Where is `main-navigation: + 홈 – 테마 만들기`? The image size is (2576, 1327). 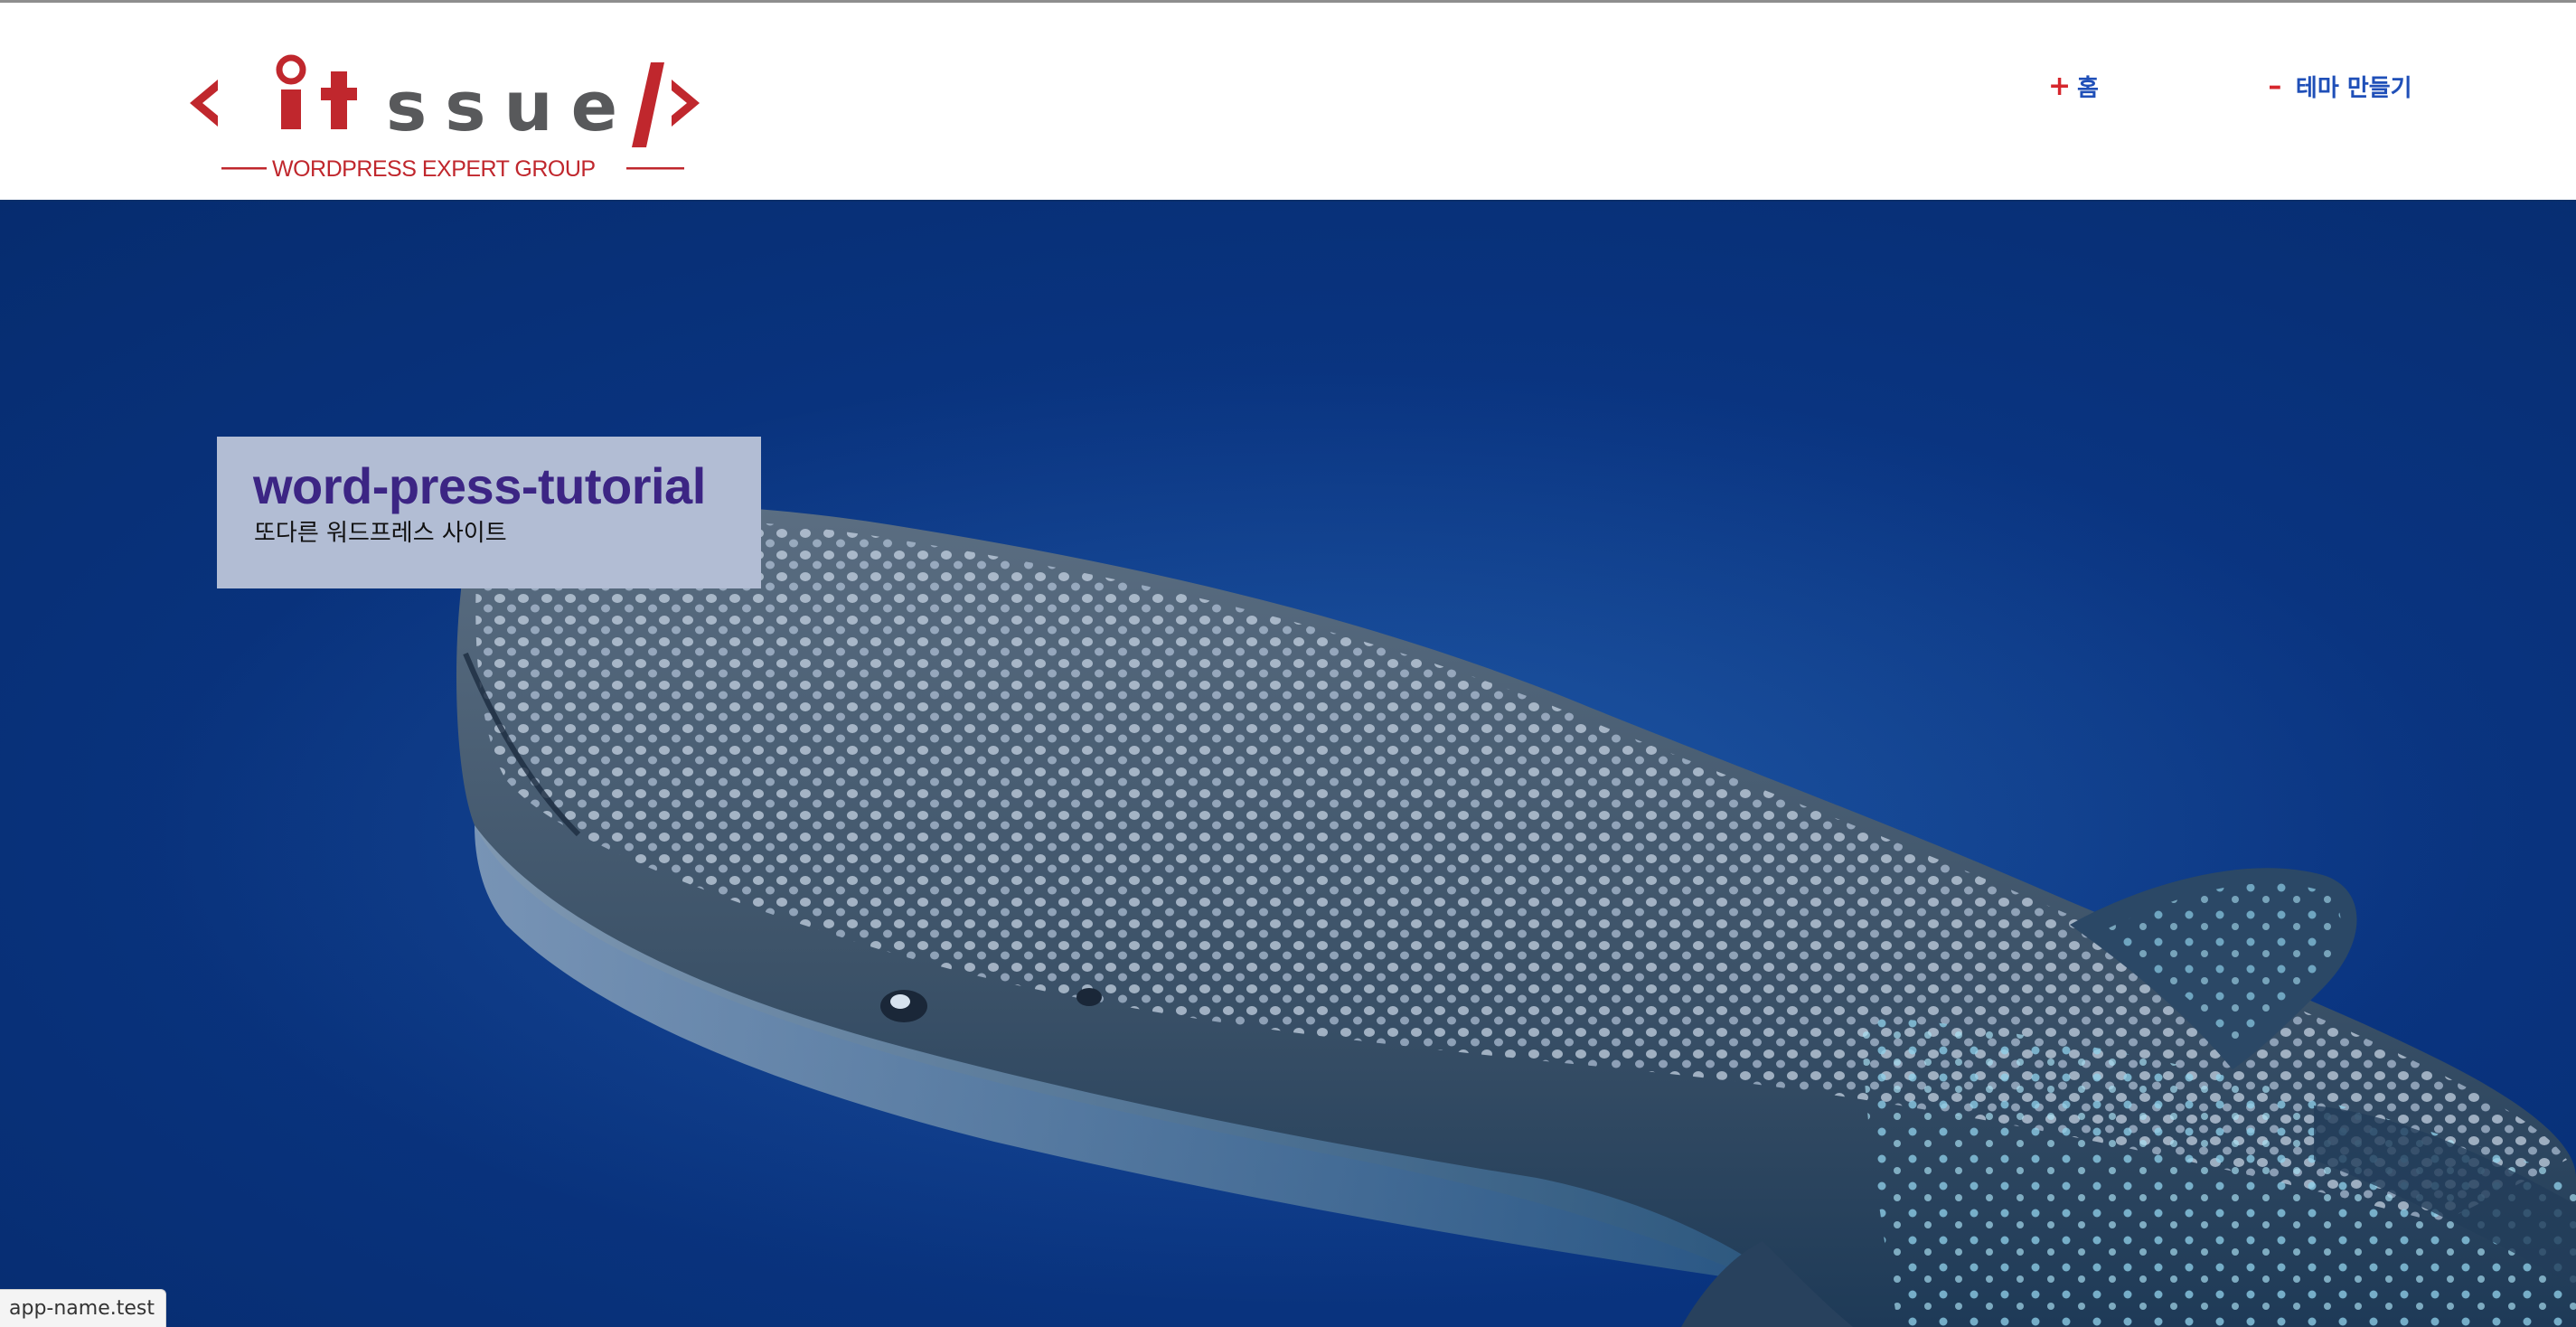
main-navigation: + 홈 – 테마 만들기 is located at coordinates (2230, 87).